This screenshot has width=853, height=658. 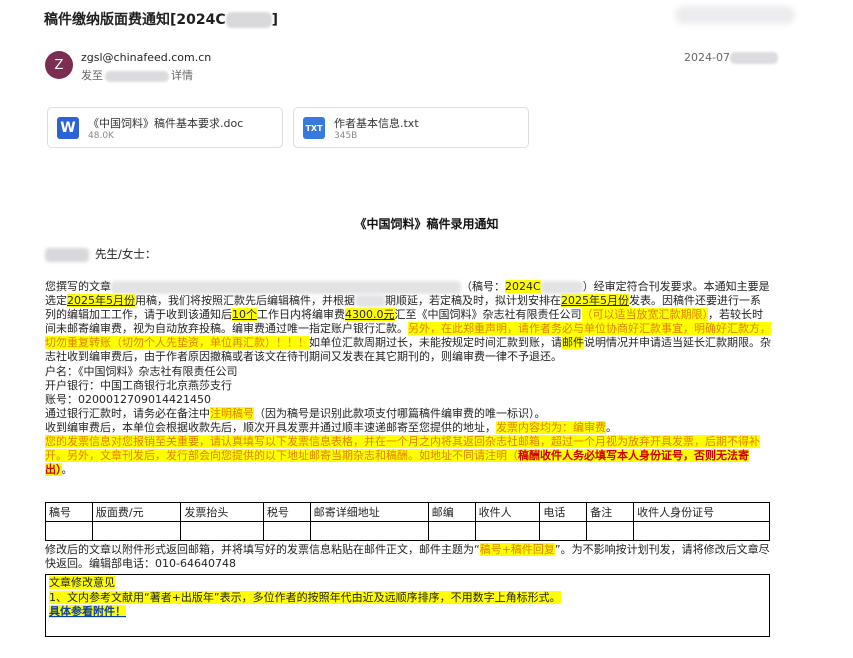 I want to click on salutation: 先生/女士：, so click(x=100, y=254).